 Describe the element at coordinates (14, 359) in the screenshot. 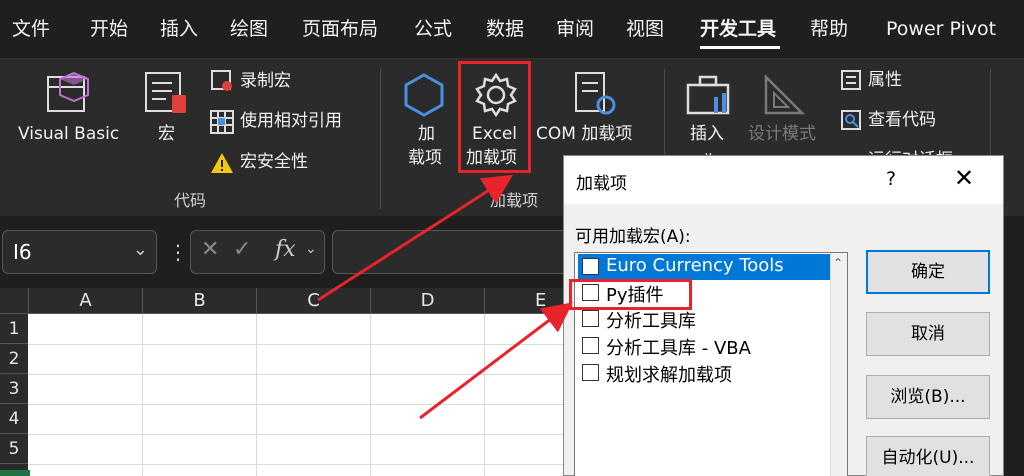

I see `row-header-2: 2` at that location.